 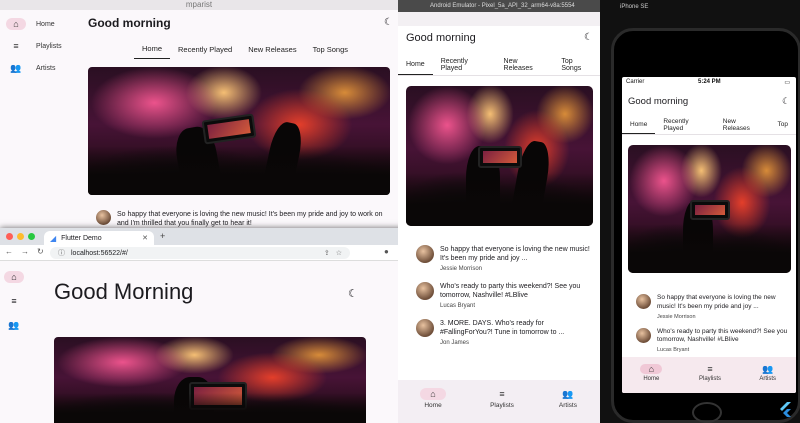 What do you see at coordinates (651, 379) in the screenshot?
I see `nav-label: Home` at bounding box center [651, 379].